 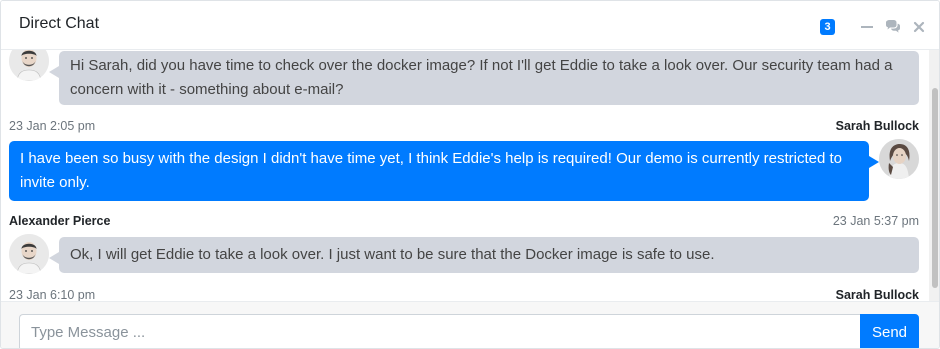 I want to click on comments-icon, so click(x=893, y=27).